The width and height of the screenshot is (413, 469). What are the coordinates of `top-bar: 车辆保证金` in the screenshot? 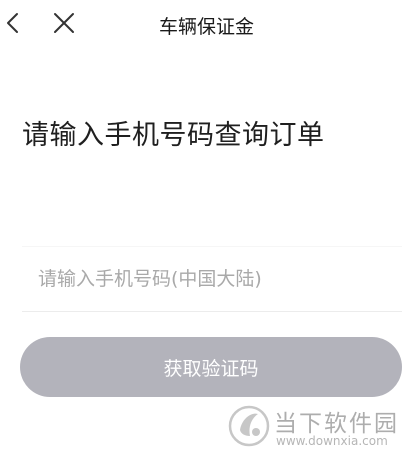 It's located at (206, 24).